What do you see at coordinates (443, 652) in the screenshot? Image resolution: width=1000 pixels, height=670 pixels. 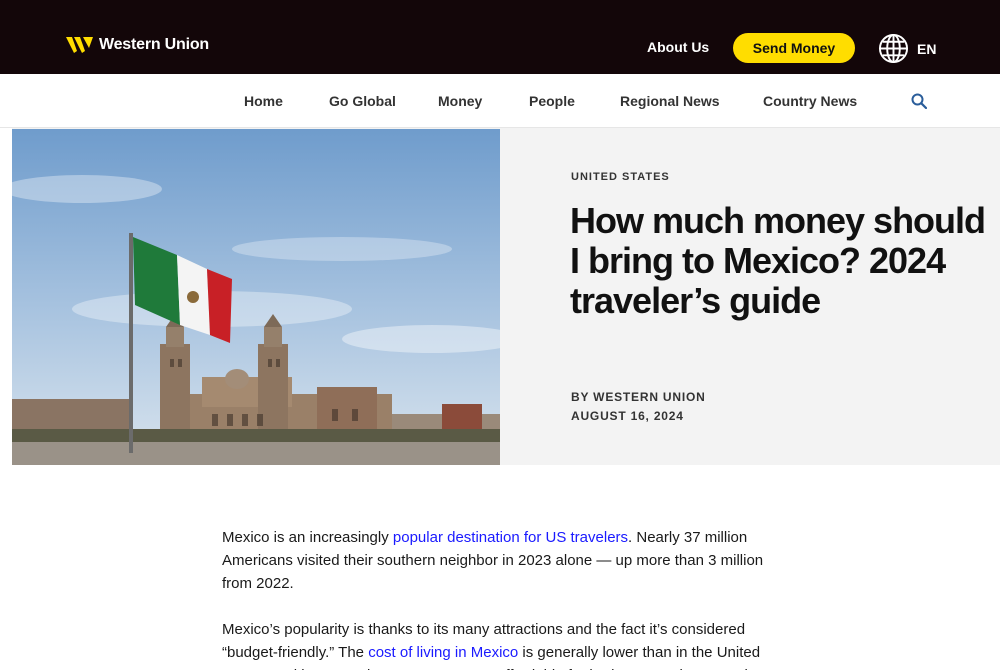 I see `cost-of-living-link: cost of living in Mexico` at bounding box center [443, 652].